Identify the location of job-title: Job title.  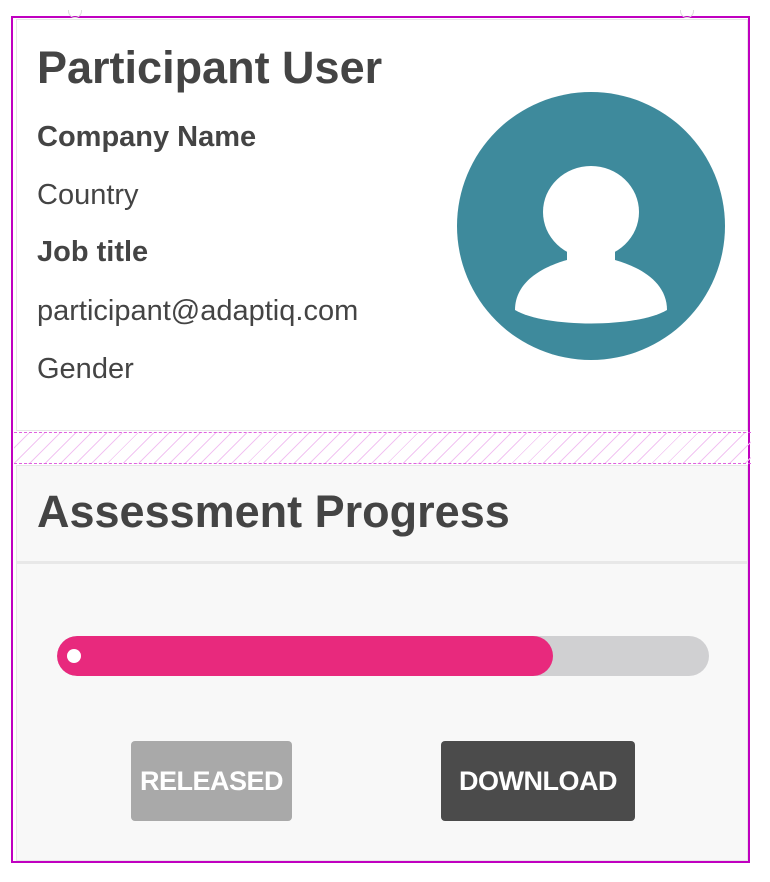
(93, 252).